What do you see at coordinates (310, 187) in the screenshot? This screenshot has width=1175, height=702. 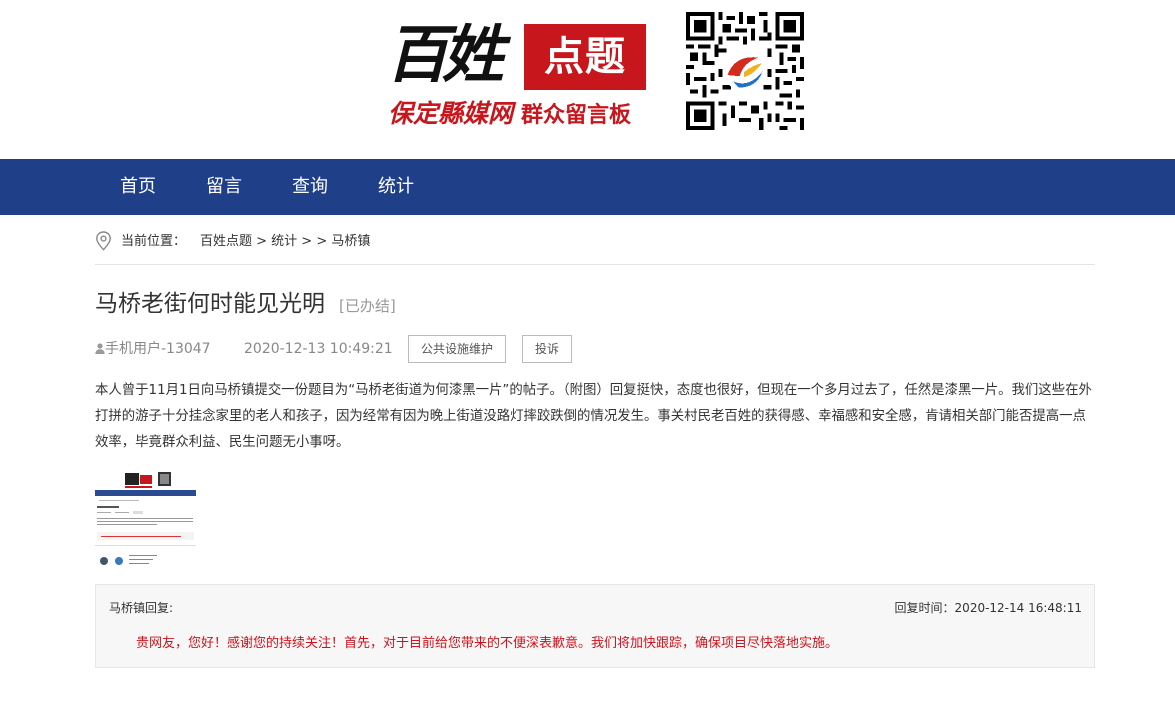 I see `nav-item-search: 查询` at bounding box center [310, 187].